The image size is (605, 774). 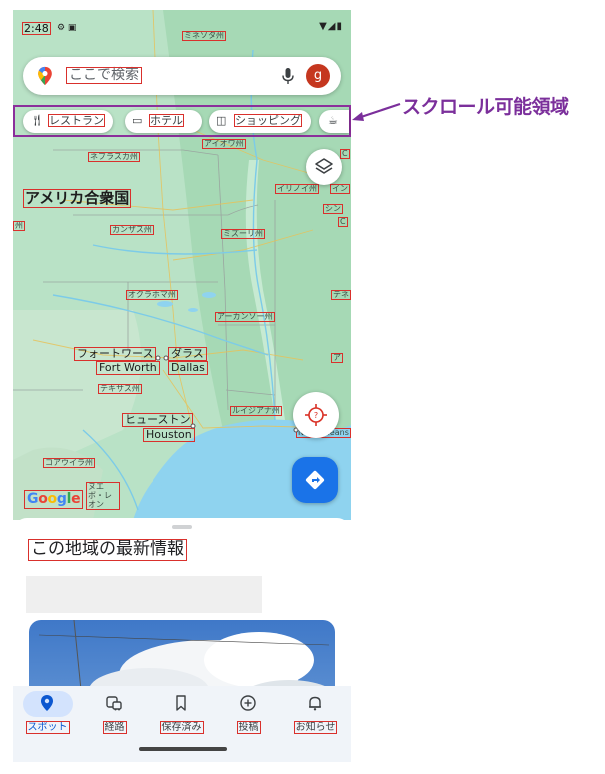 I want to click on my-location-button: ?, so click(x=316, y=415).